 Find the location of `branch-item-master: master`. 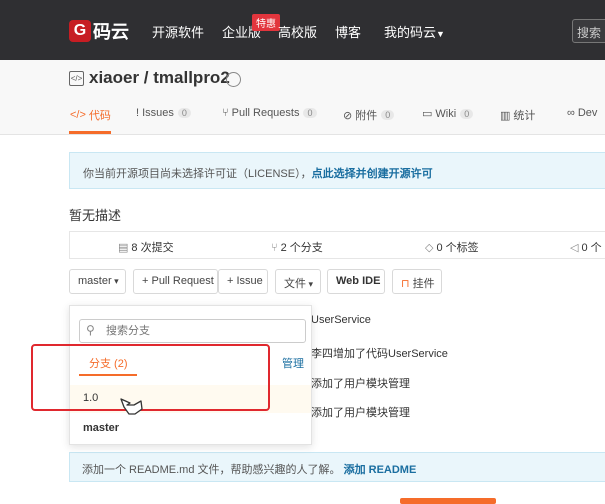

branch-item-master: master is located at coordinates (190, 429).